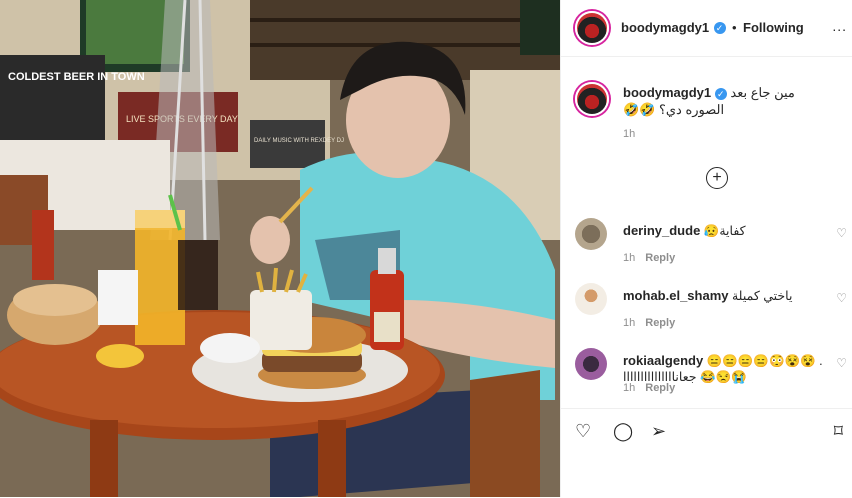 This screenshot has height=498, width=852. Describe the element at coordinates (663, 360) in the screenshot. I see `comment-username: rokiaalgendy` at that location.